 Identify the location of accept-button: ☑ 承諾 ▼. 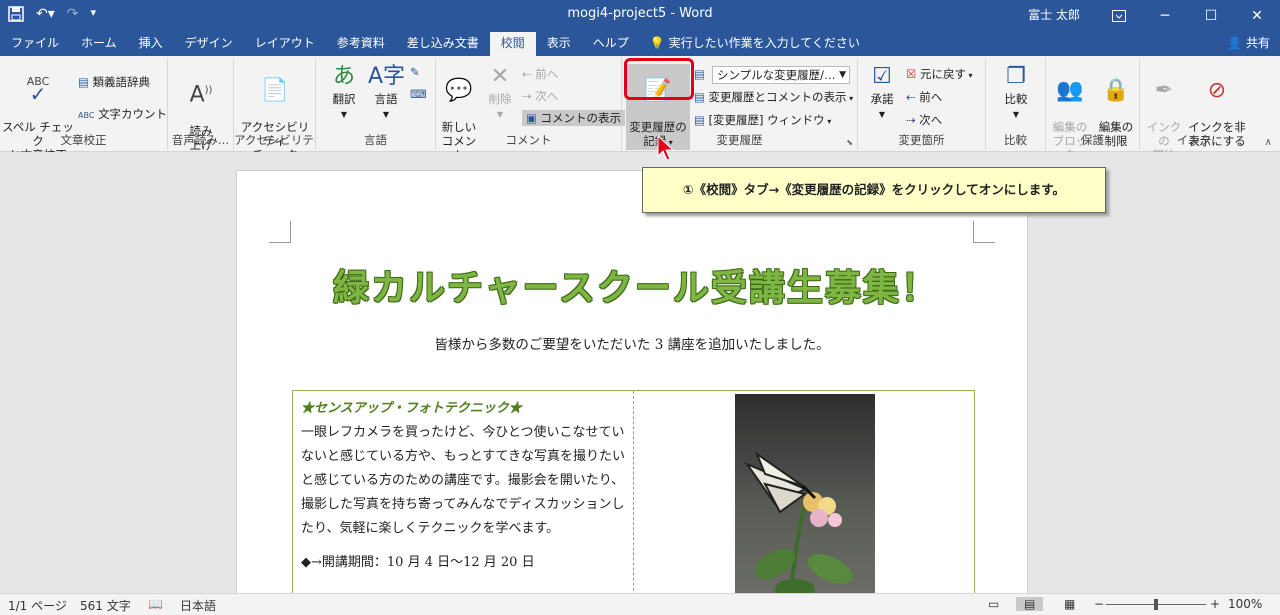
(882, 93).